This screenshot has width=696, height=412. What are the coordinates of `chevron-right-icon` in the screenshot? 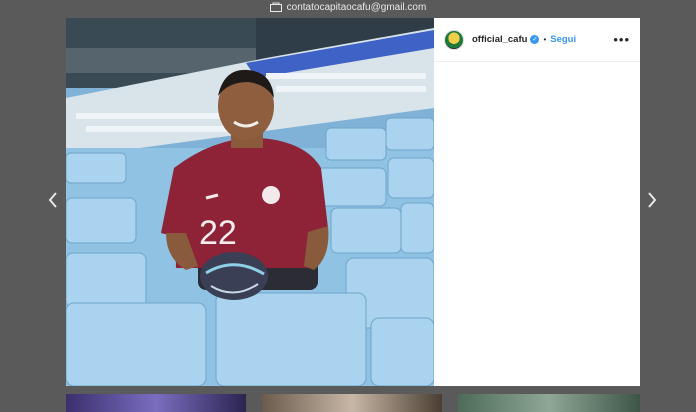 It's located at (652, 200).